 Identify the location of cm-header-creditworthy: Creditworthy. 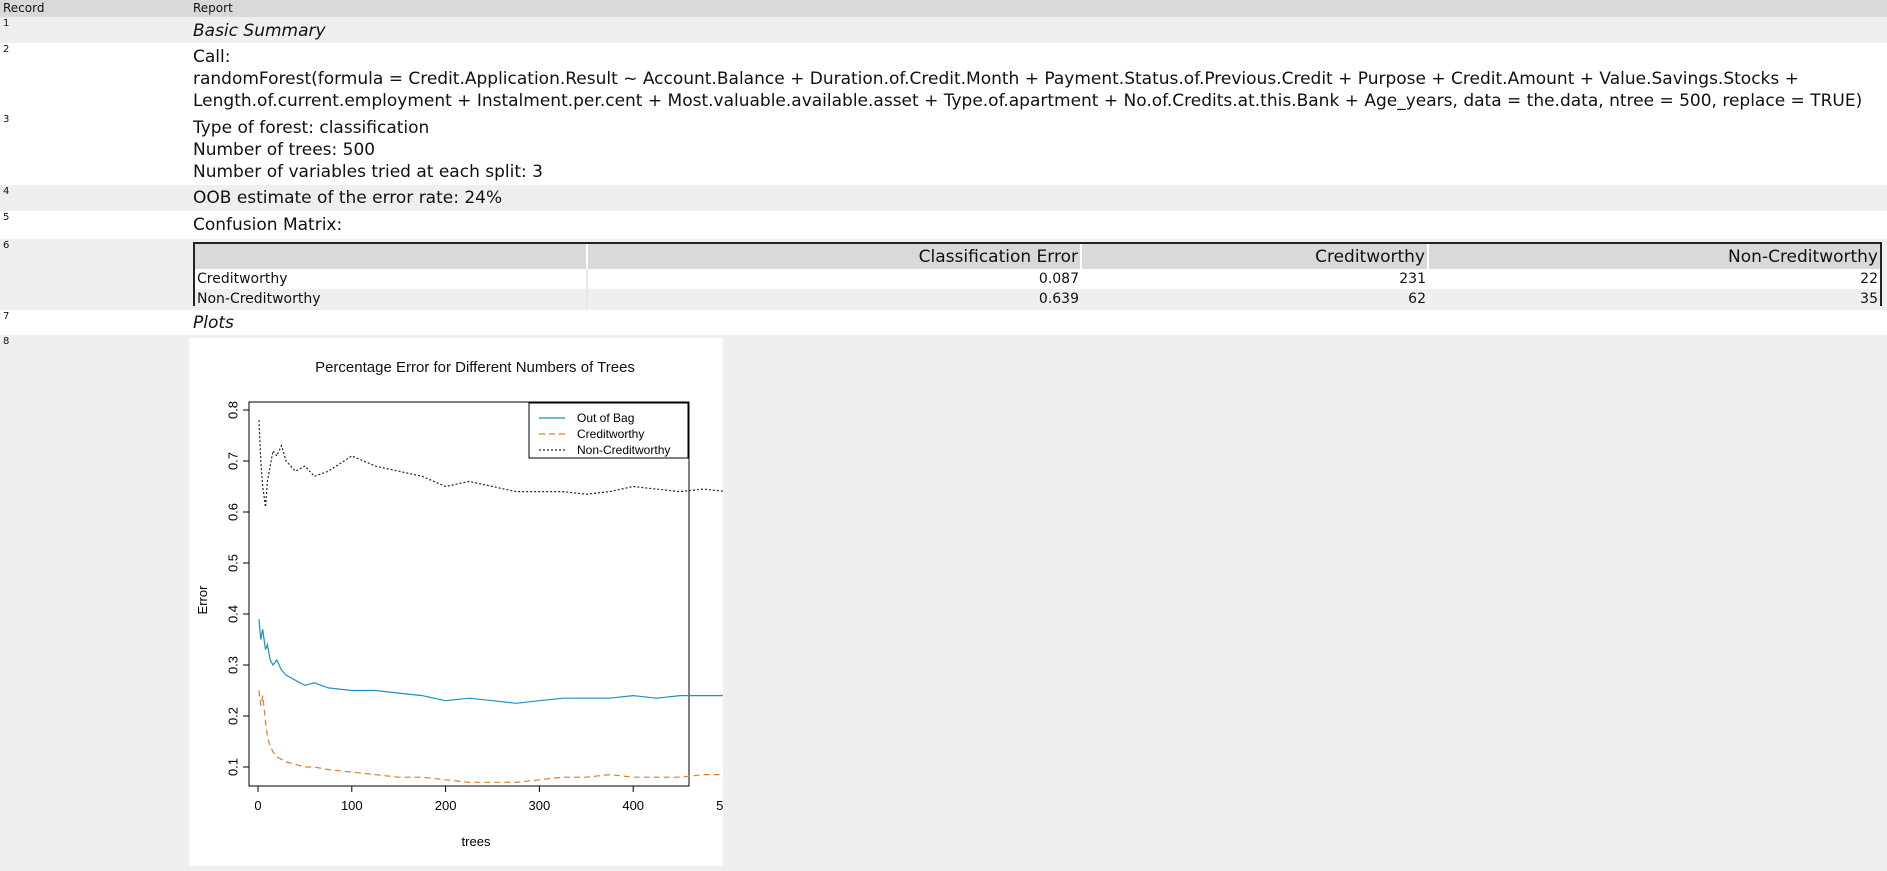
(1254, 256).